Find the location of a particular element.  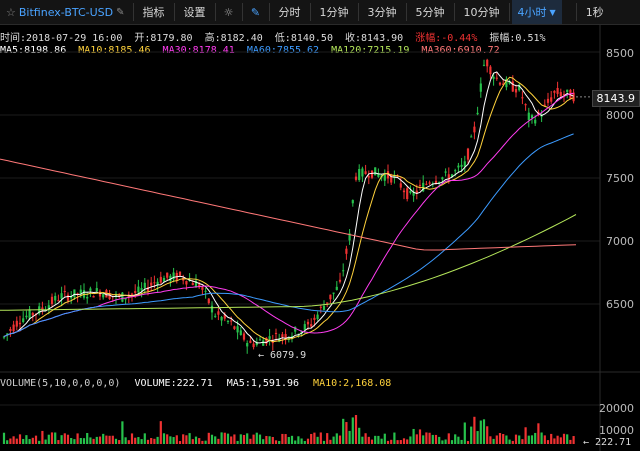

volume-indicator-label: VOLUME(5,10,0,0,0,0) is located at coordinates (60, 383).